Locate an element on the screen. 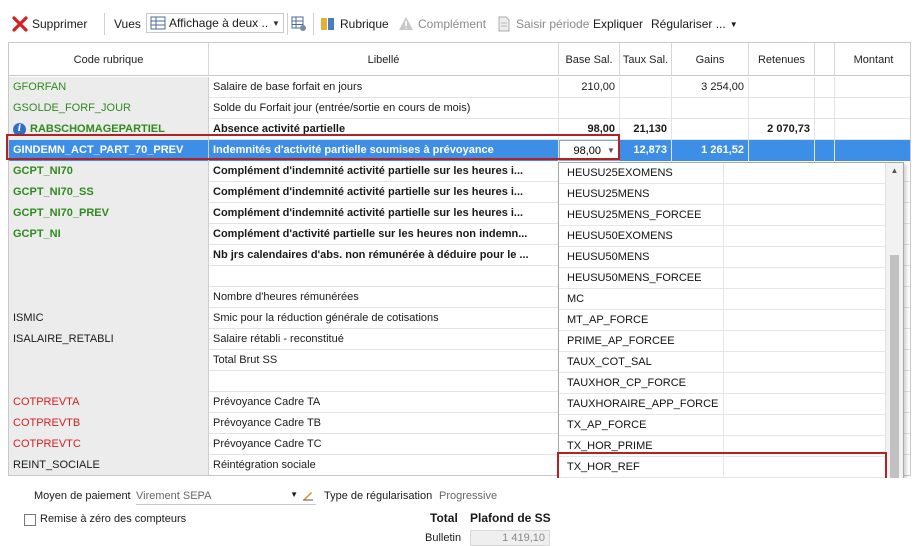 The image size is (916, 546). expliquer-button: Expliquer is located at coordinates (618, 24).